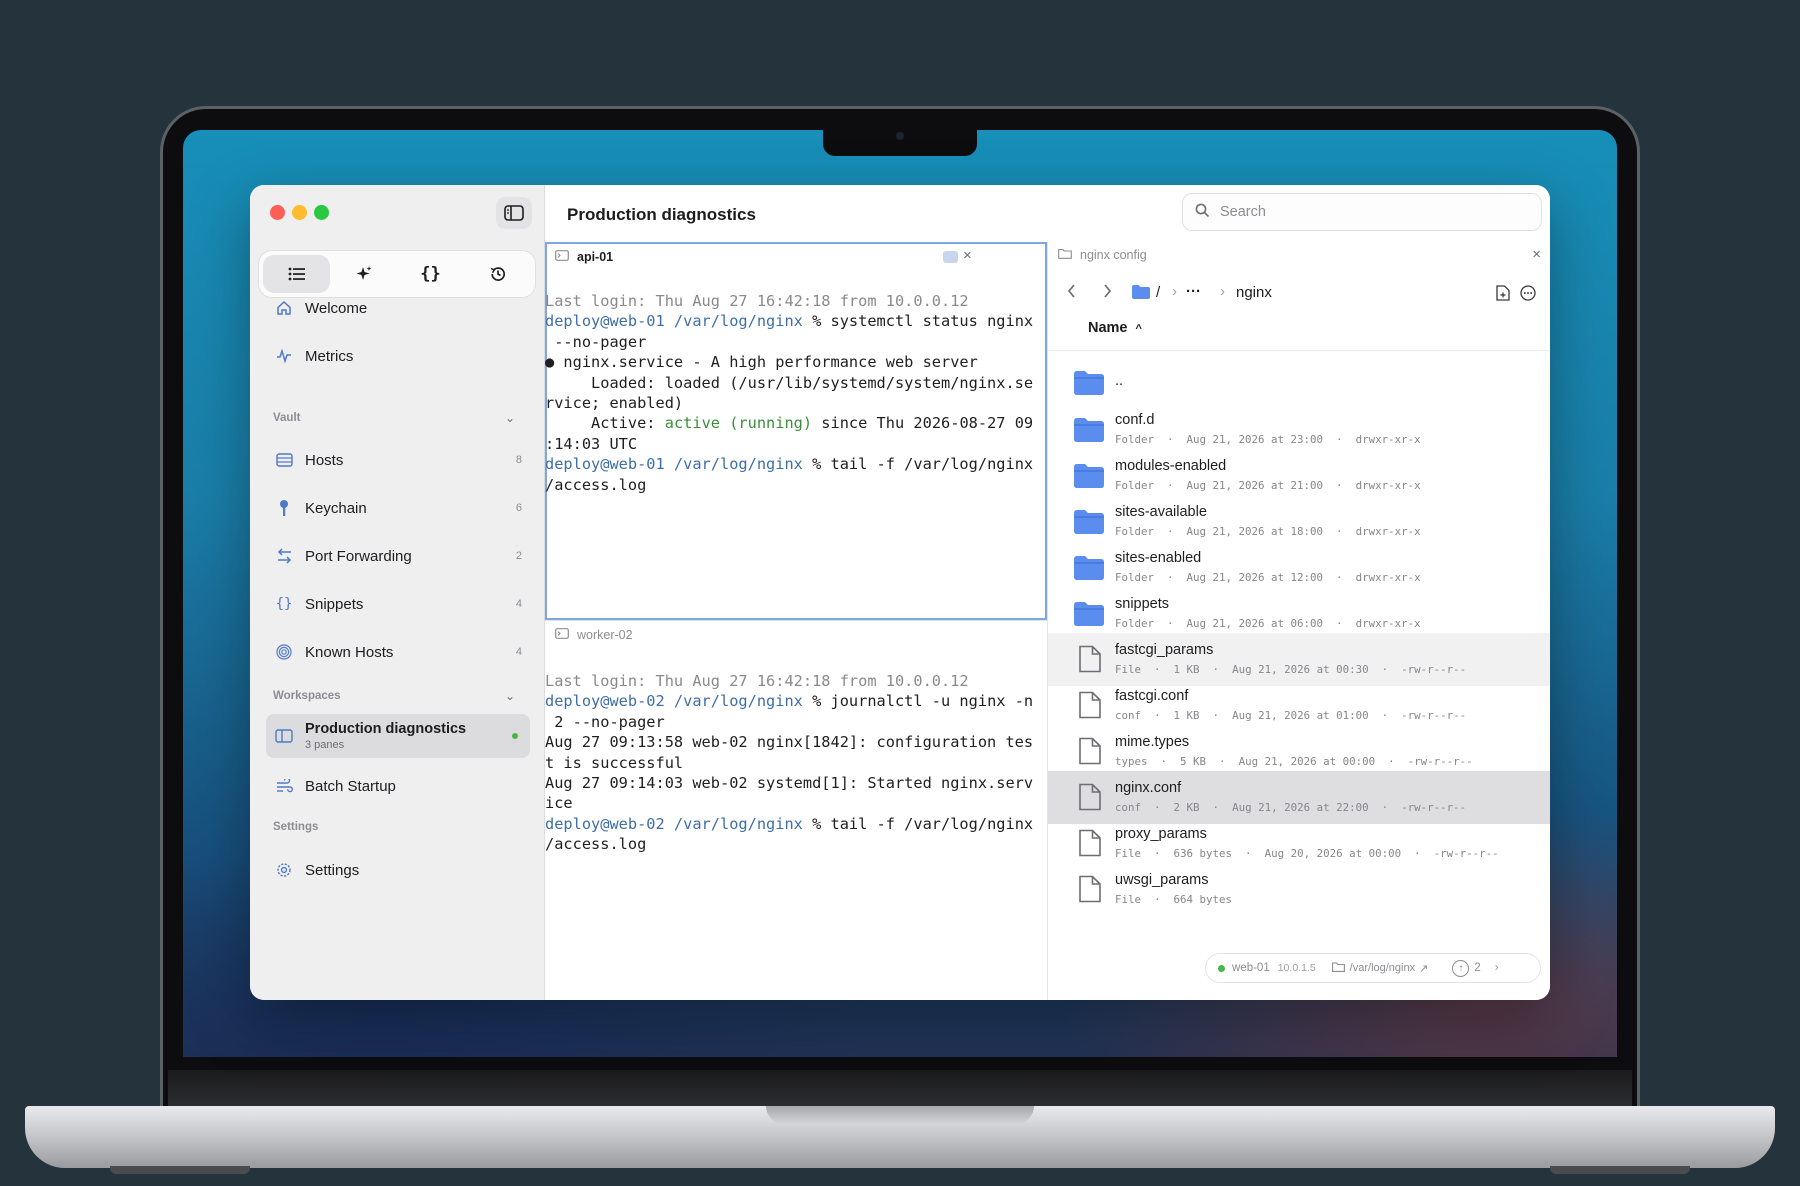 This screenshot has width=1800, height=1186. I want to click on zoom-window-button, so click(321, 212).